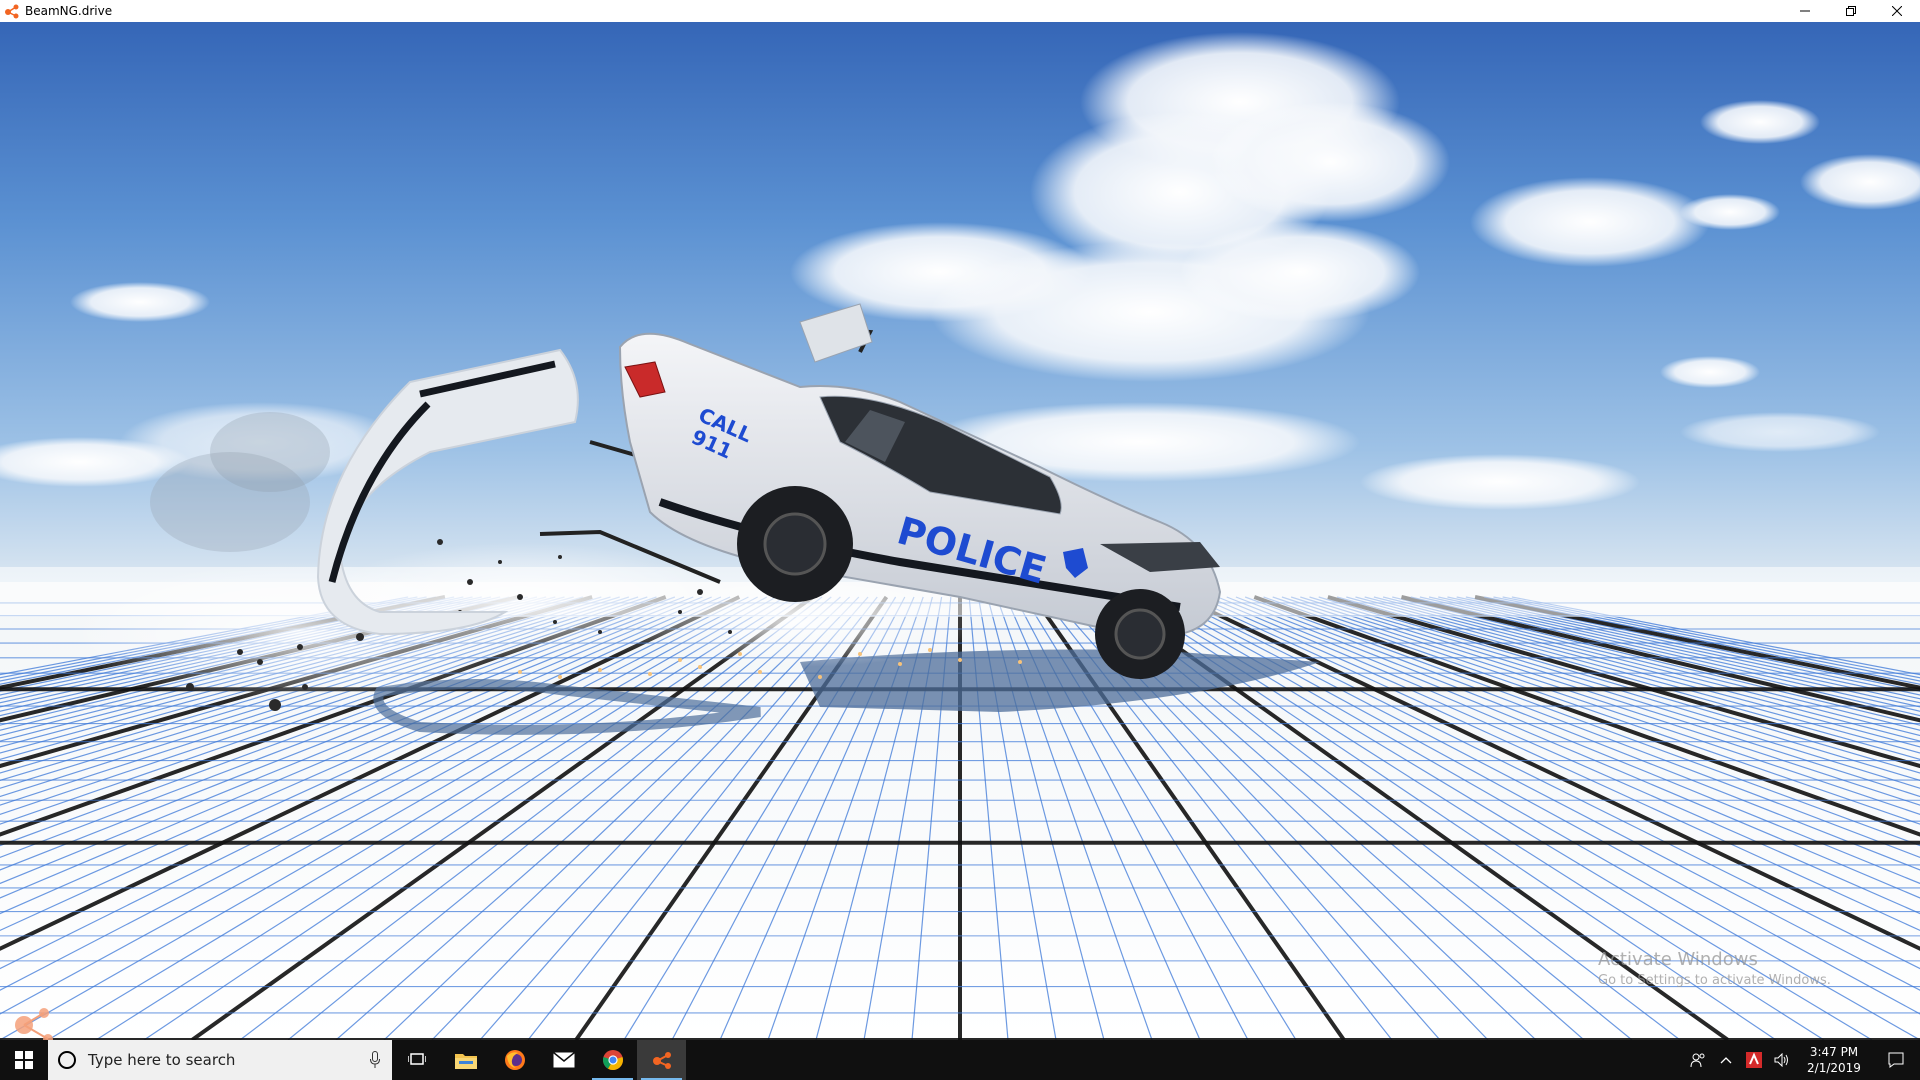 The image size is (1920, 1080). What do you see at coordinates (1834, 1060) in the screenshot?
I see `taskbar-clock: 3:47 PM 2/1/2019` at bounding box center [1834, 1060].